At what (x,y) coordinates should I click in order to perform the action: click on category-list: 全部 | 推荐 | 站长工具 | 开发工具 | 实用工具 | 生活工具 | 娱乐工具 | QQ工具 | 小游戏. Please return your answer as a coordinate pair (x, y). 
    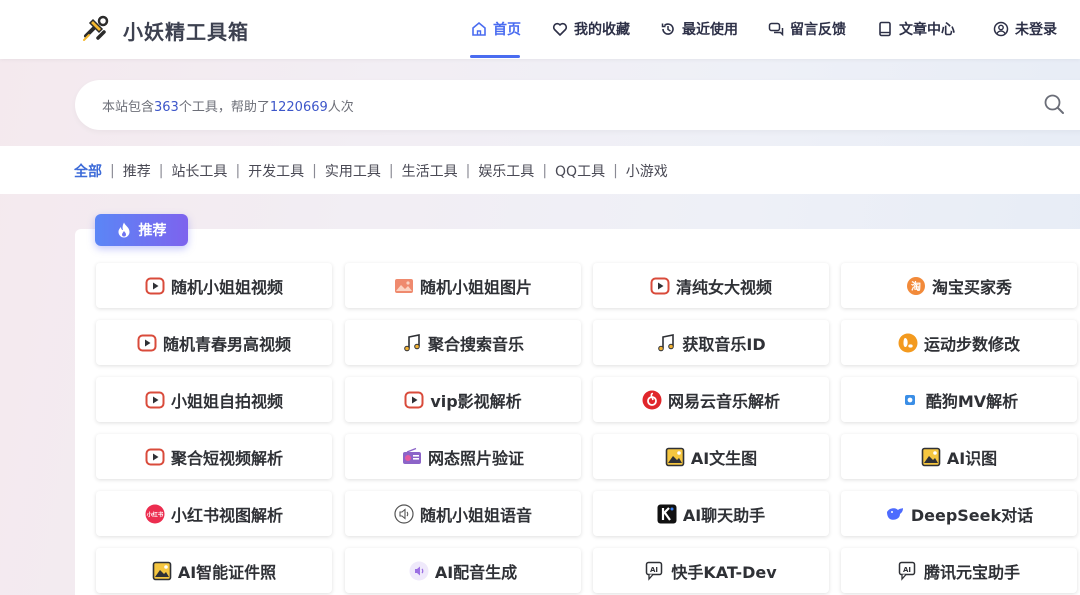
    Looking at the image, I should click on (371, 171).